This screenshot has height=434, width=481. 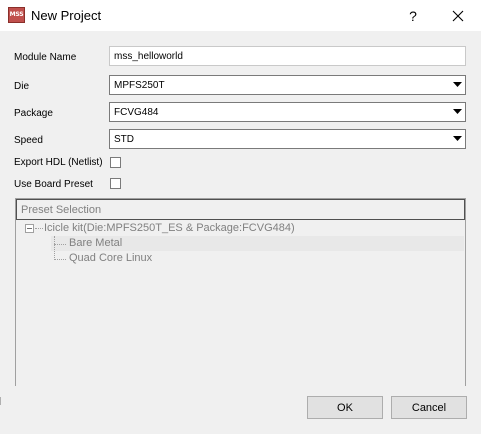 I want to click on module-name-input, so click(x=287, y=56).